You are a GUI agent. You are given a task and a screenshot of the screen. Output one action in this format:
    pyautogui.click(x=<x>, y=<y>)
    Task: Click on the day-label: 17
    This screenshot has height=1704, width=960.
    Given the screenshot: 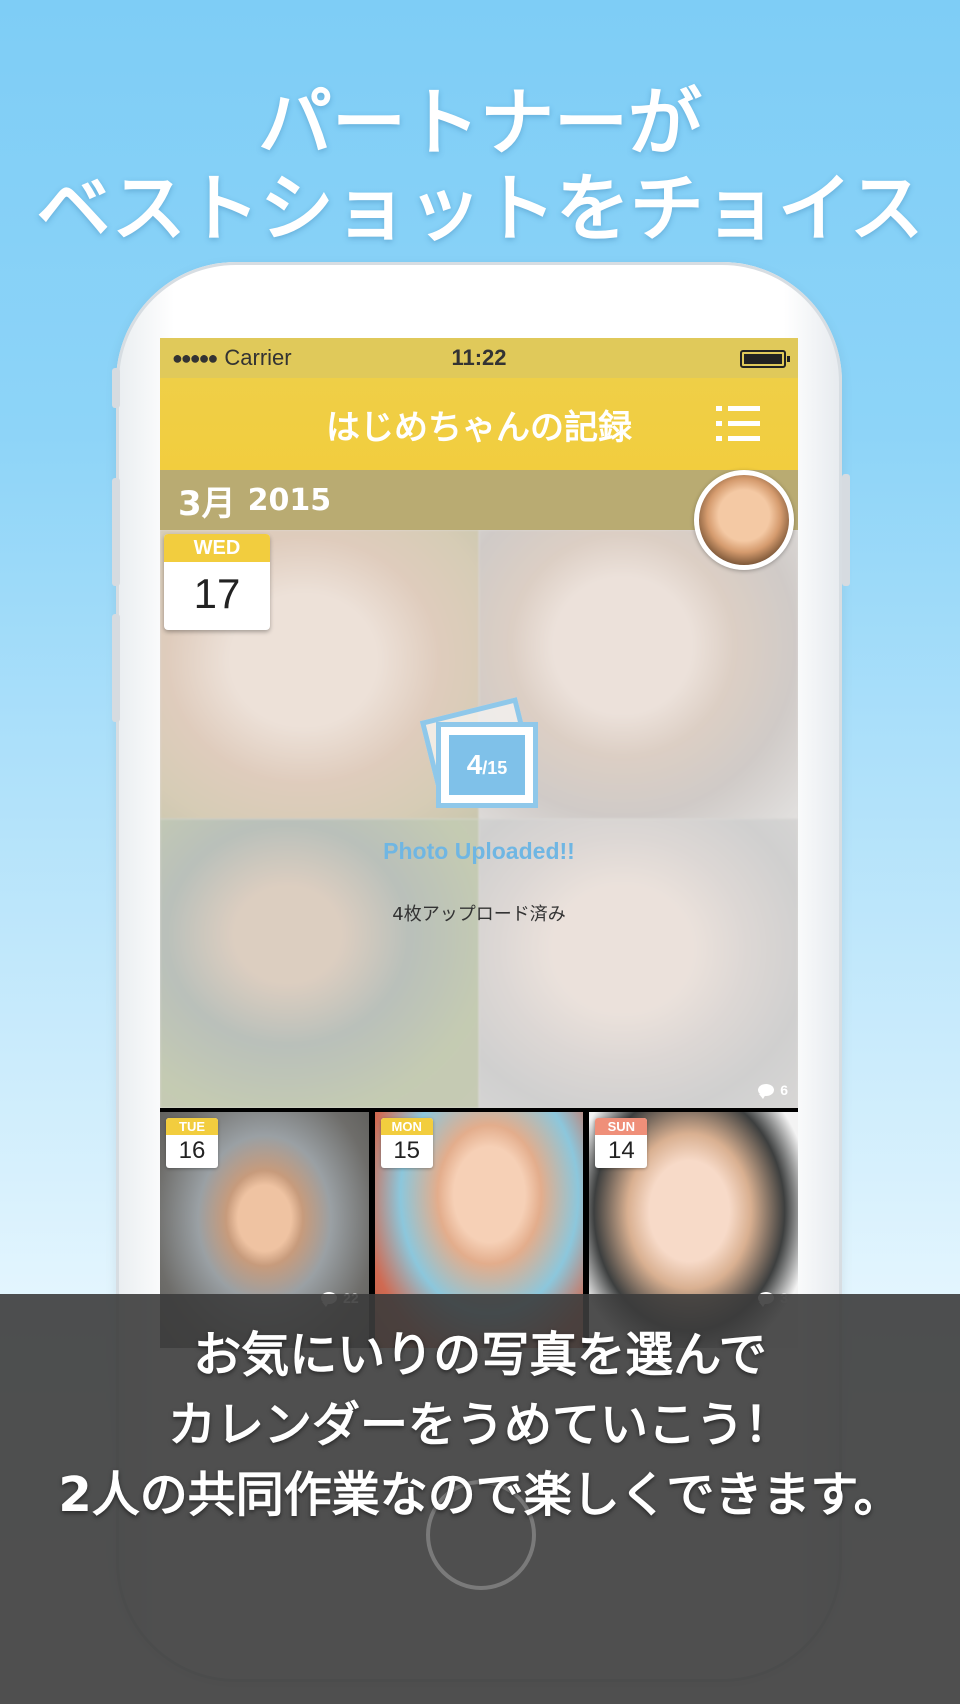 What is the action you would take?
    pyautogui.click(x=217, y=593)
    